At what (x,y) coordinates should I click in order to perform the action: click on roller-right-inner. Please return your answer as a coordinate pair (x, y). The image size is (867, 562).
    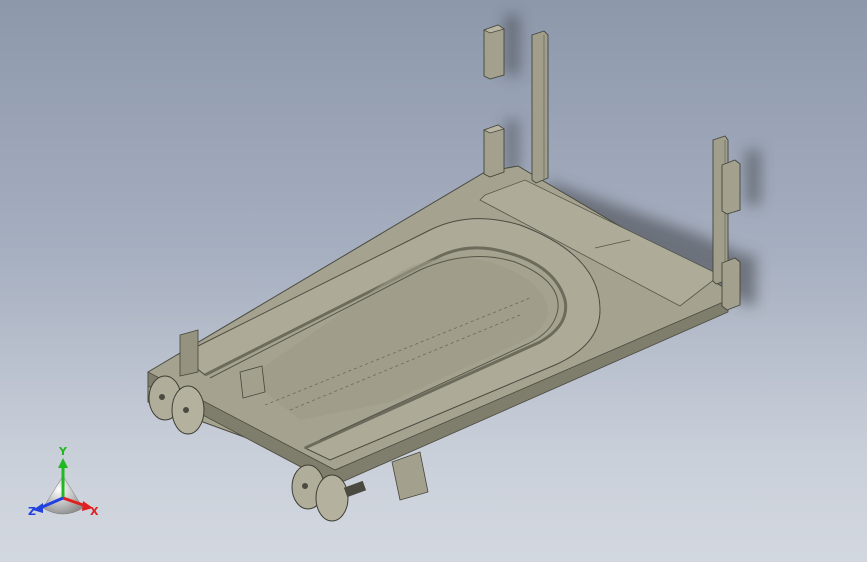
    Looking at the image, I should click on (341, 498).